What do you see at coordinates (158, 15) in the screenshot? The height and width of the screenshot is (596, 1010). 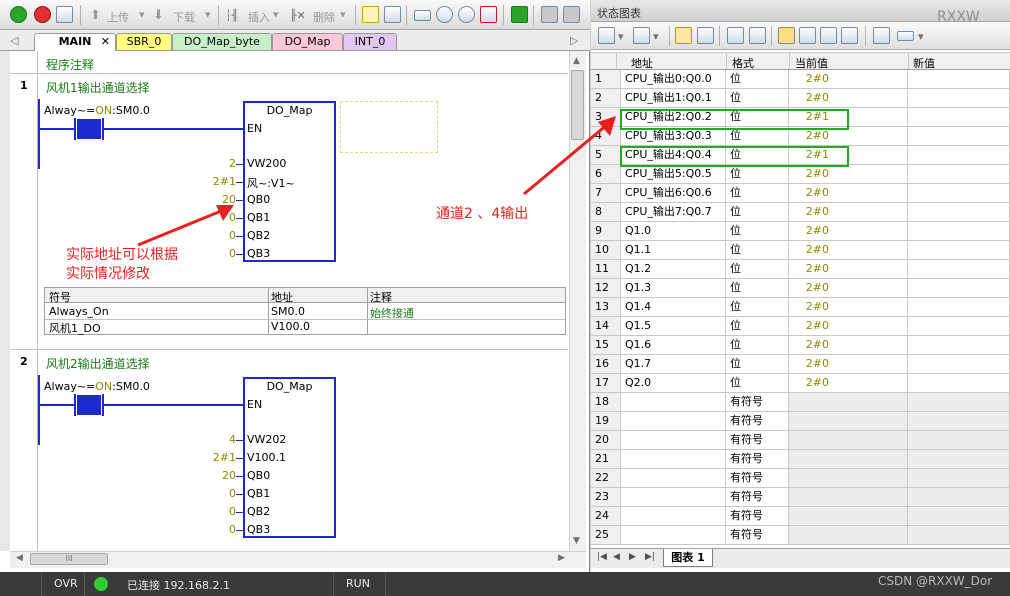 I see `download-icon: ⬇` at bounding box center [158, 15].